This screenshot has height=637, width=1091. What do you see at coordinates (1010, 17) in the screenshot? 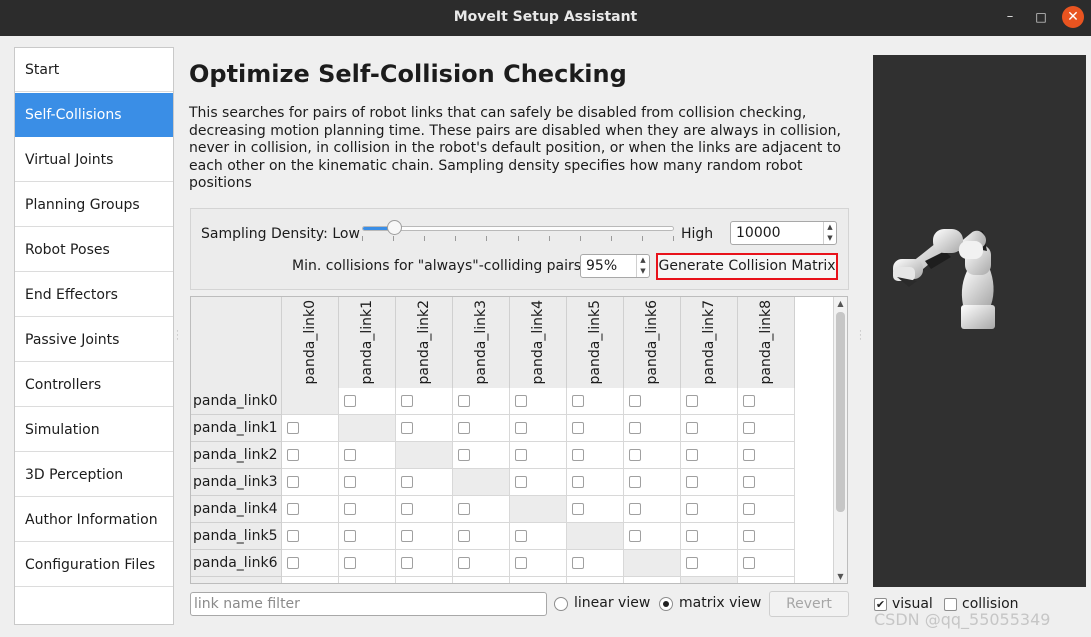
I see `minimize-icon: –` at bounding box center [1010, 17].